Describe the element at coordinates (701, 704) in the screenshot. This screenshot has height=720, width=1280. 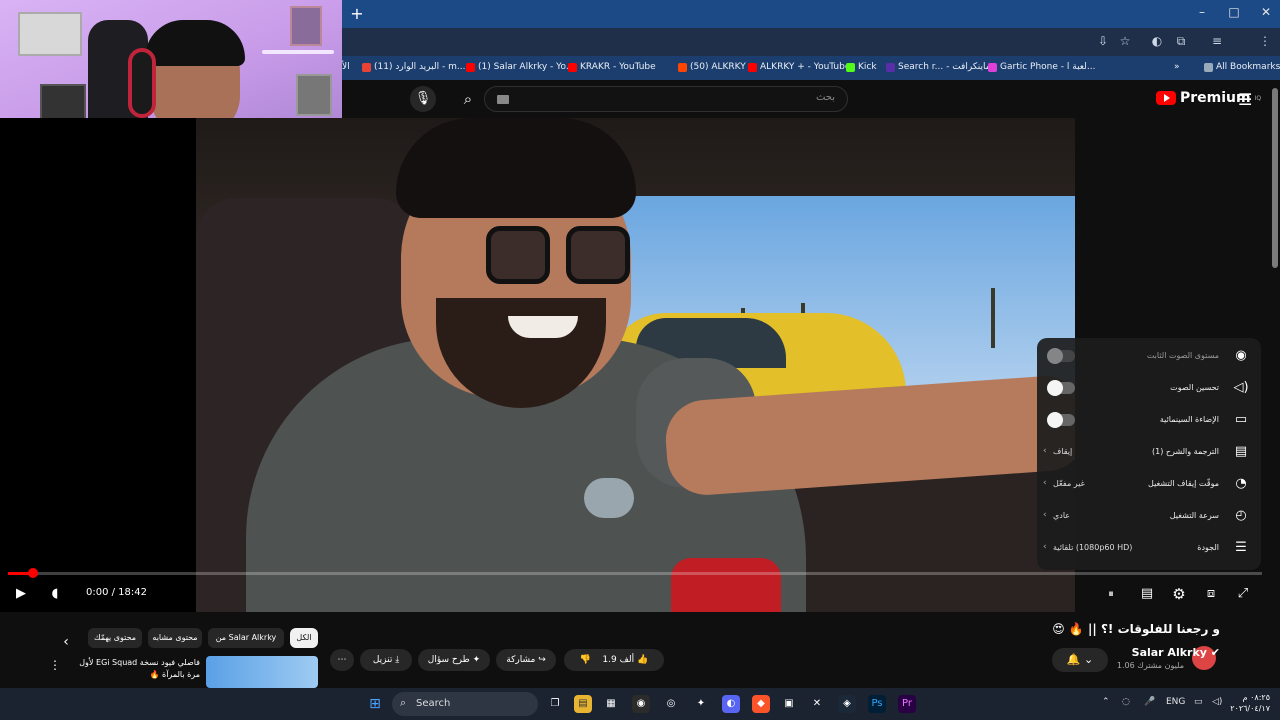
I see `steelseries-icon: ✦` at that location.